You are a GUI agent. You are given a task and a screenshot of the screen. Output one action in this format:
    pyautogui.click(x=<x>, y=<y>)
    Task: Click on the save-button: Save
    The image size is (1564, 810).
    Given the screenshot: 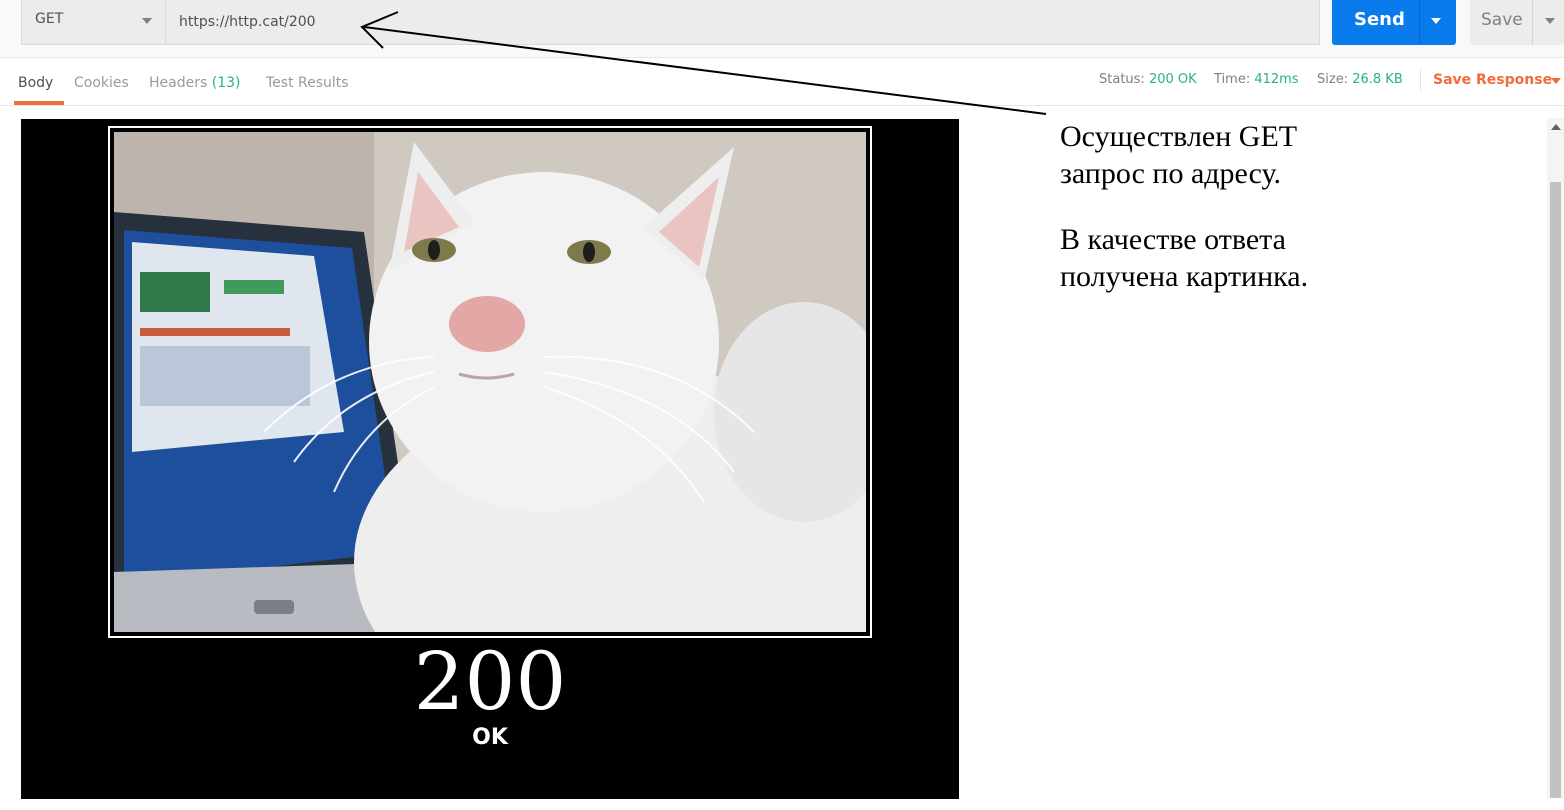 What is the action you would take?
    pyautogui.click(x=1517, y=22)
    